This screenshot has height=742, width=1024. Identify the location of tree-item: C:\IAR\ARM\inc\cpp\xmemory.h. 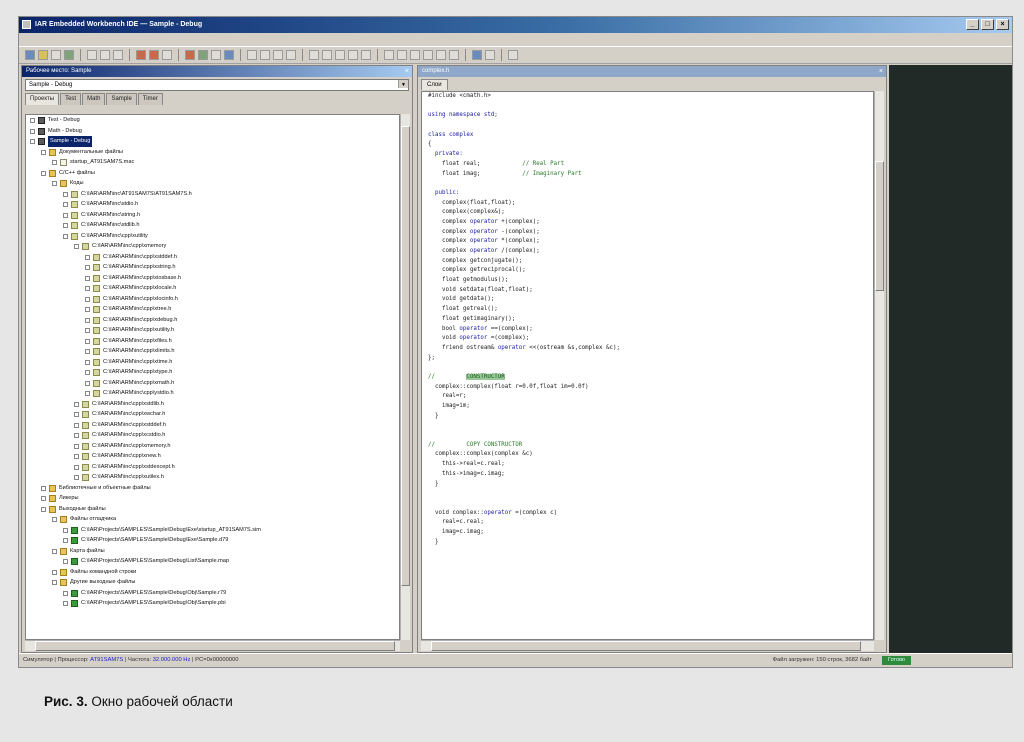
(212, 446).